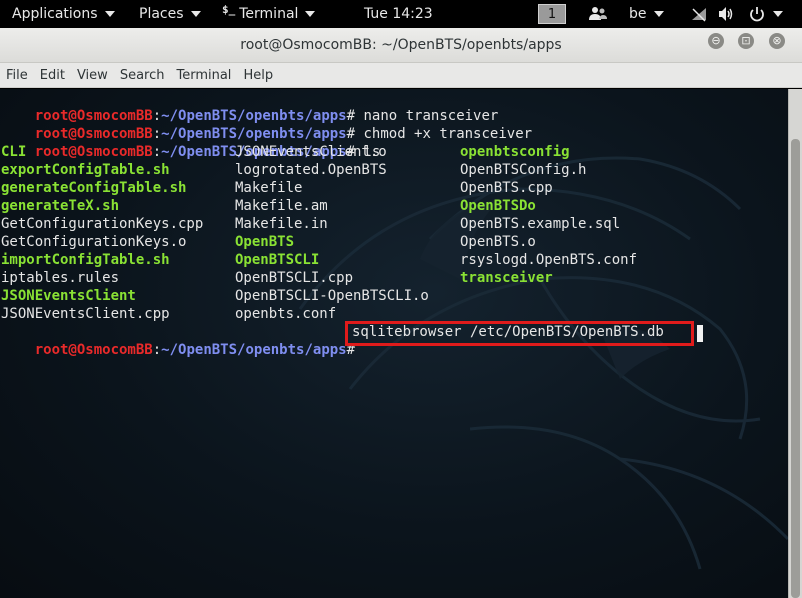 This screenshot has width=802, height=598. Describe the element at coordinates (398, 14) in the screenshot. I see `clock: Tue 14:23` at that location.